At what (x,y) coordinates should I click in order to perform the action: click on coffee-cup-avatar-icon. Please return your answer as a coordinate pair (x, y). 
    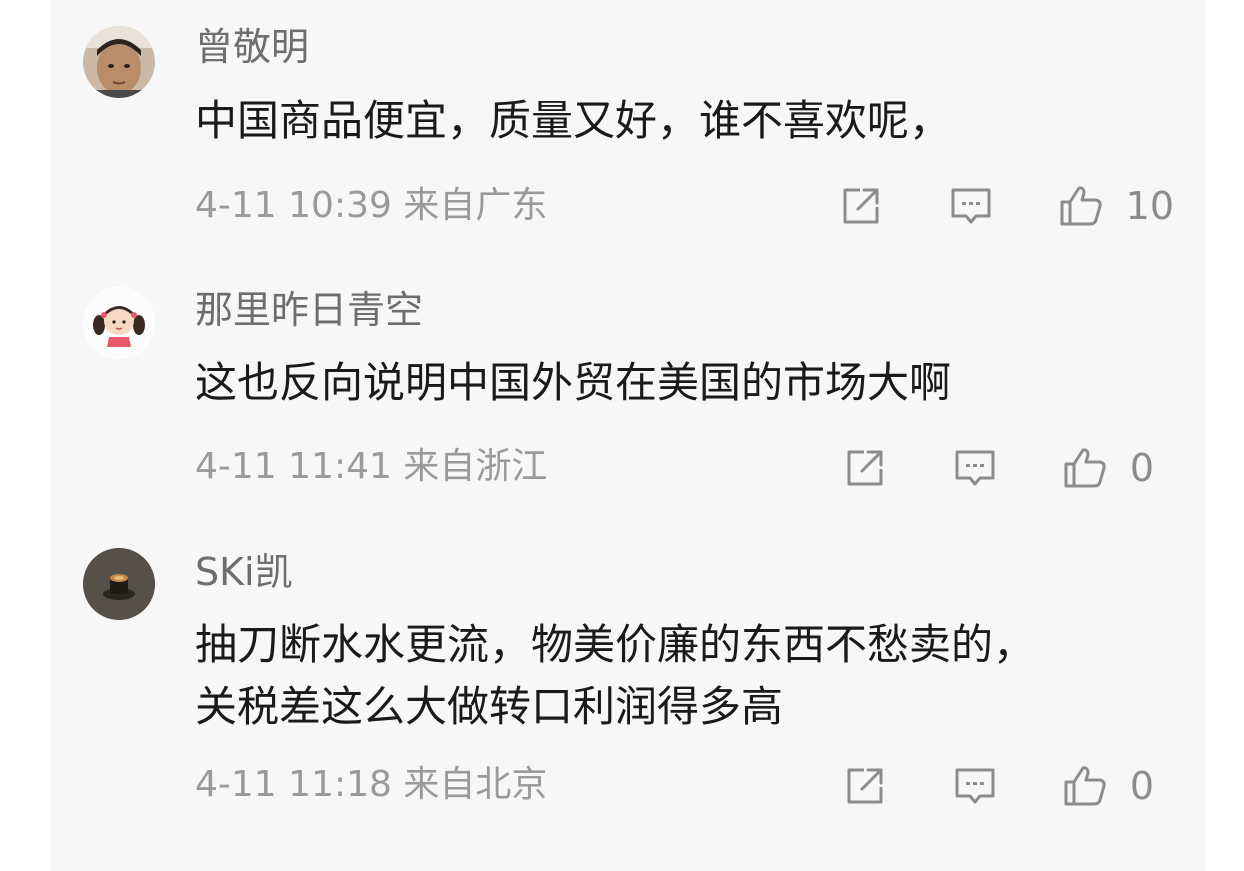
    Looking at the image, I should click on (119, 584).